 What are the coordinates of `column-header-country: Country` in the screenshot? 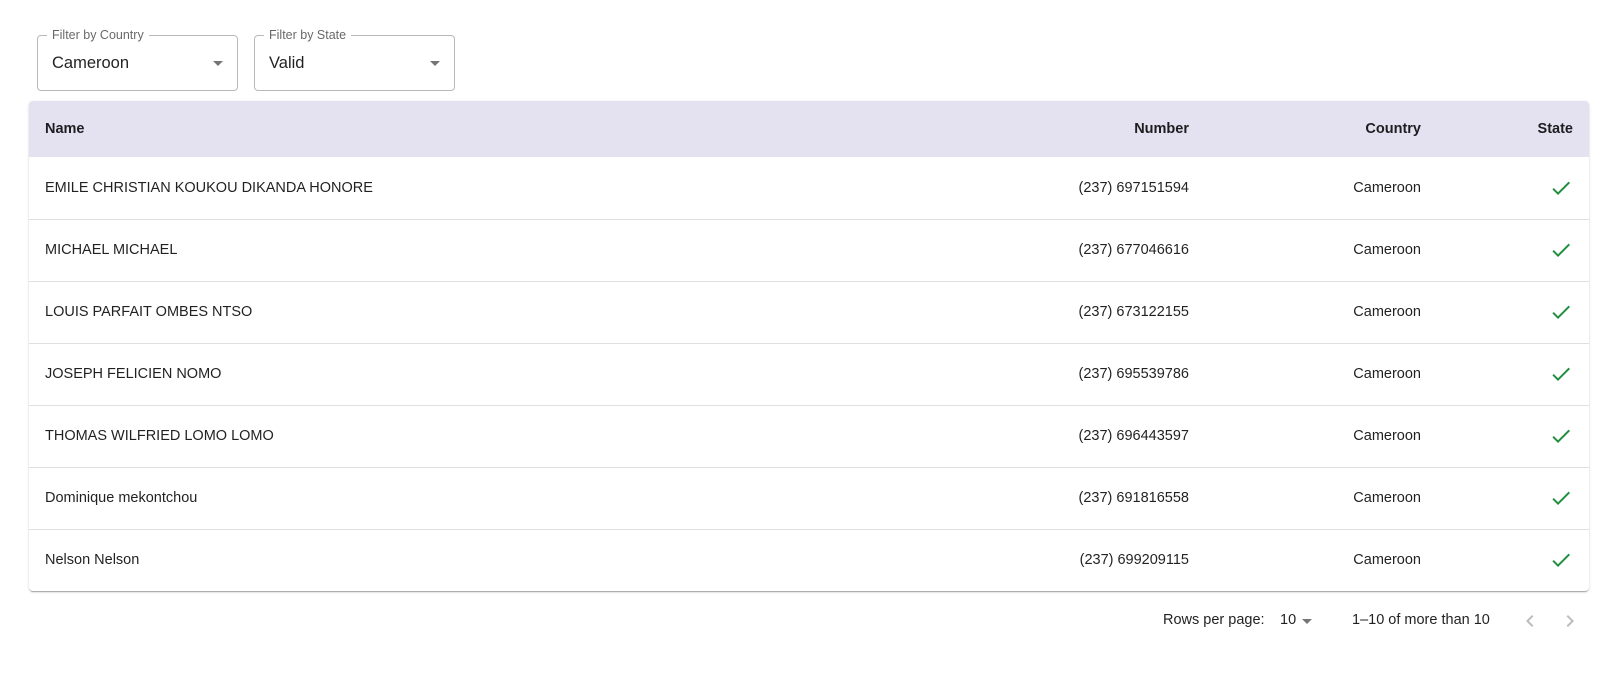 It's located at (1393, 129).